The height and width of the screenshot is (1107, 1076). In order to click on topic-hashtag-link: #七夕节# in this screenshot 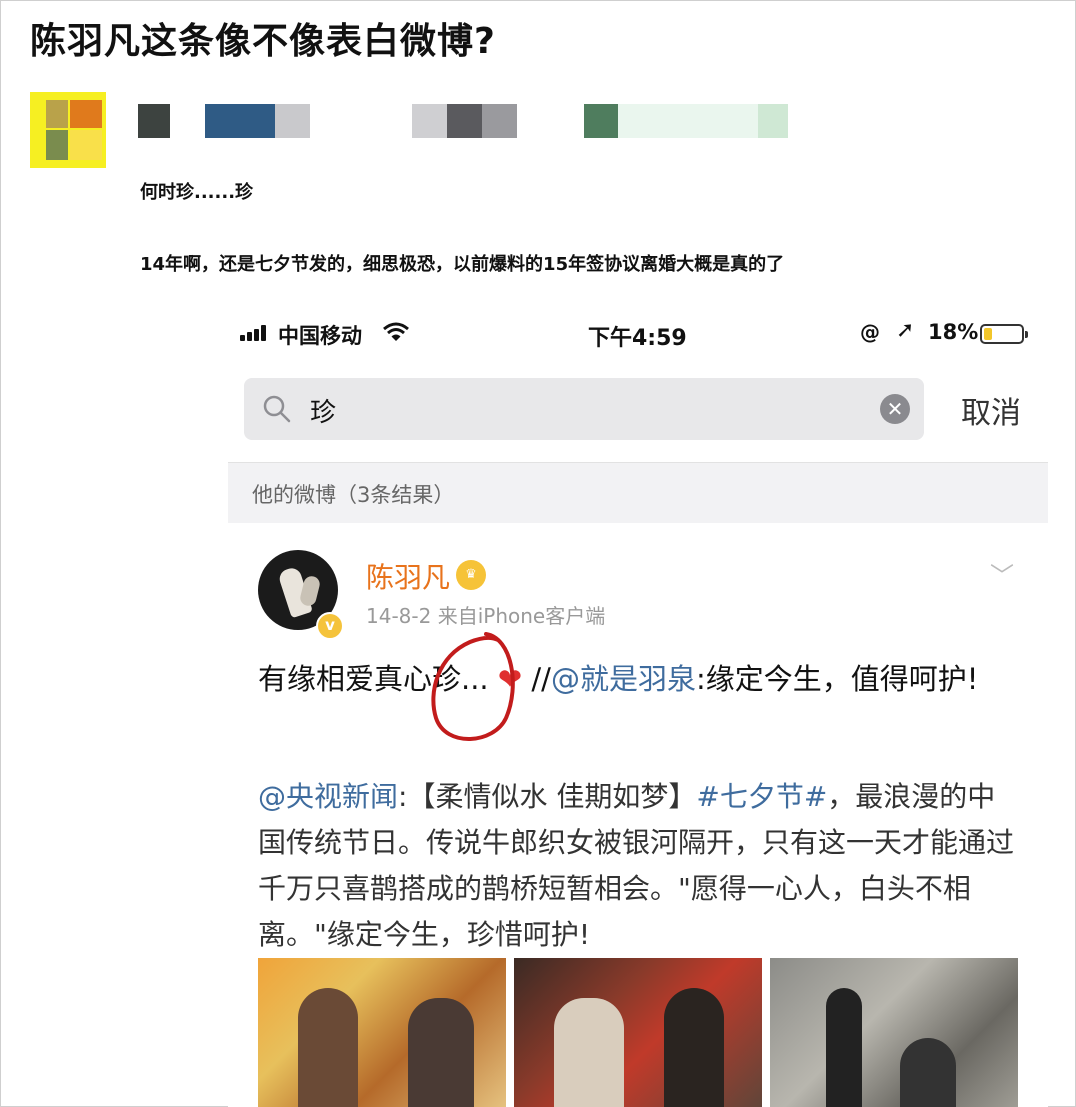, I will do `click(761, 796)`.